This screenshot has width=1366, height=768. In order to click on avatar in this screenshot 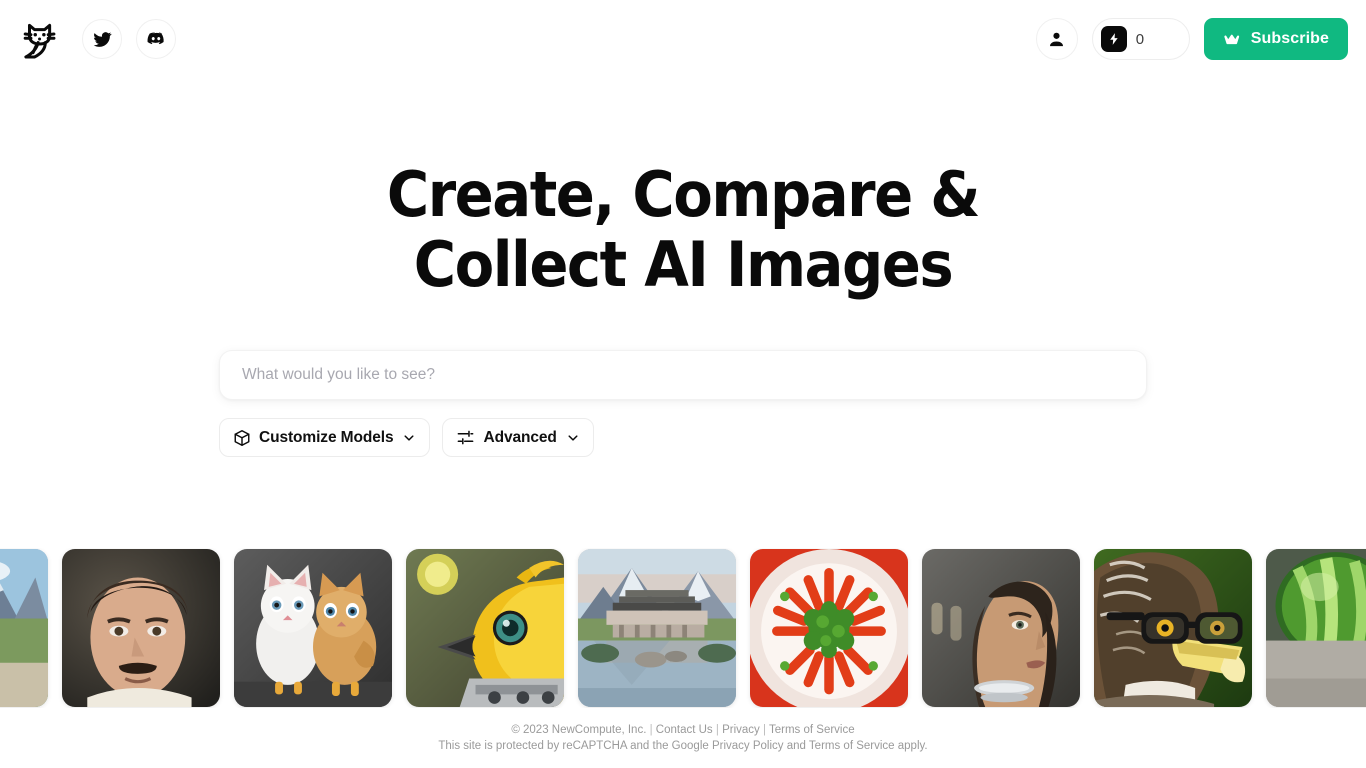, I will do `click(1056, 39)`.